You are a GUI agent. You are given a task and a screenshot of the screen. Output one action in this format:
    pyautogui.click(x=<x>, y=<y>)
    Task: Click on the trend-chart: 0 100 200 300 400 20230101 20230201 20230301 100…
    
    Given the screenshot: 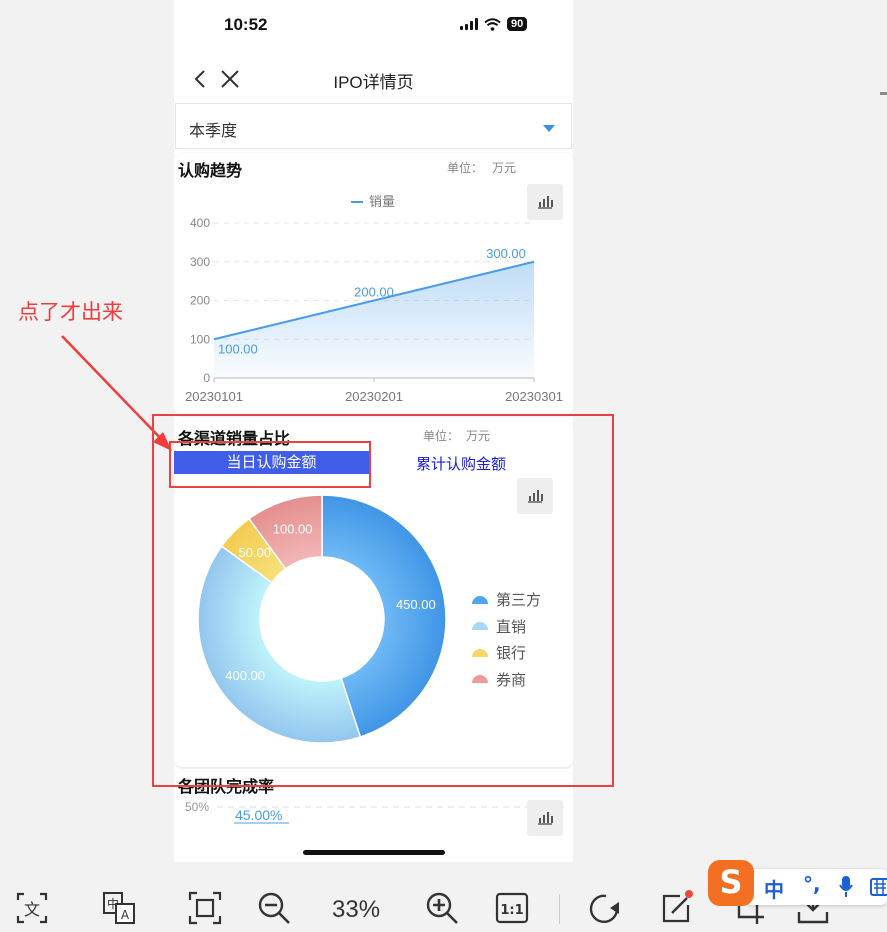 What is the action you would take?
    pyautogui.click(x=374, y=299)
    